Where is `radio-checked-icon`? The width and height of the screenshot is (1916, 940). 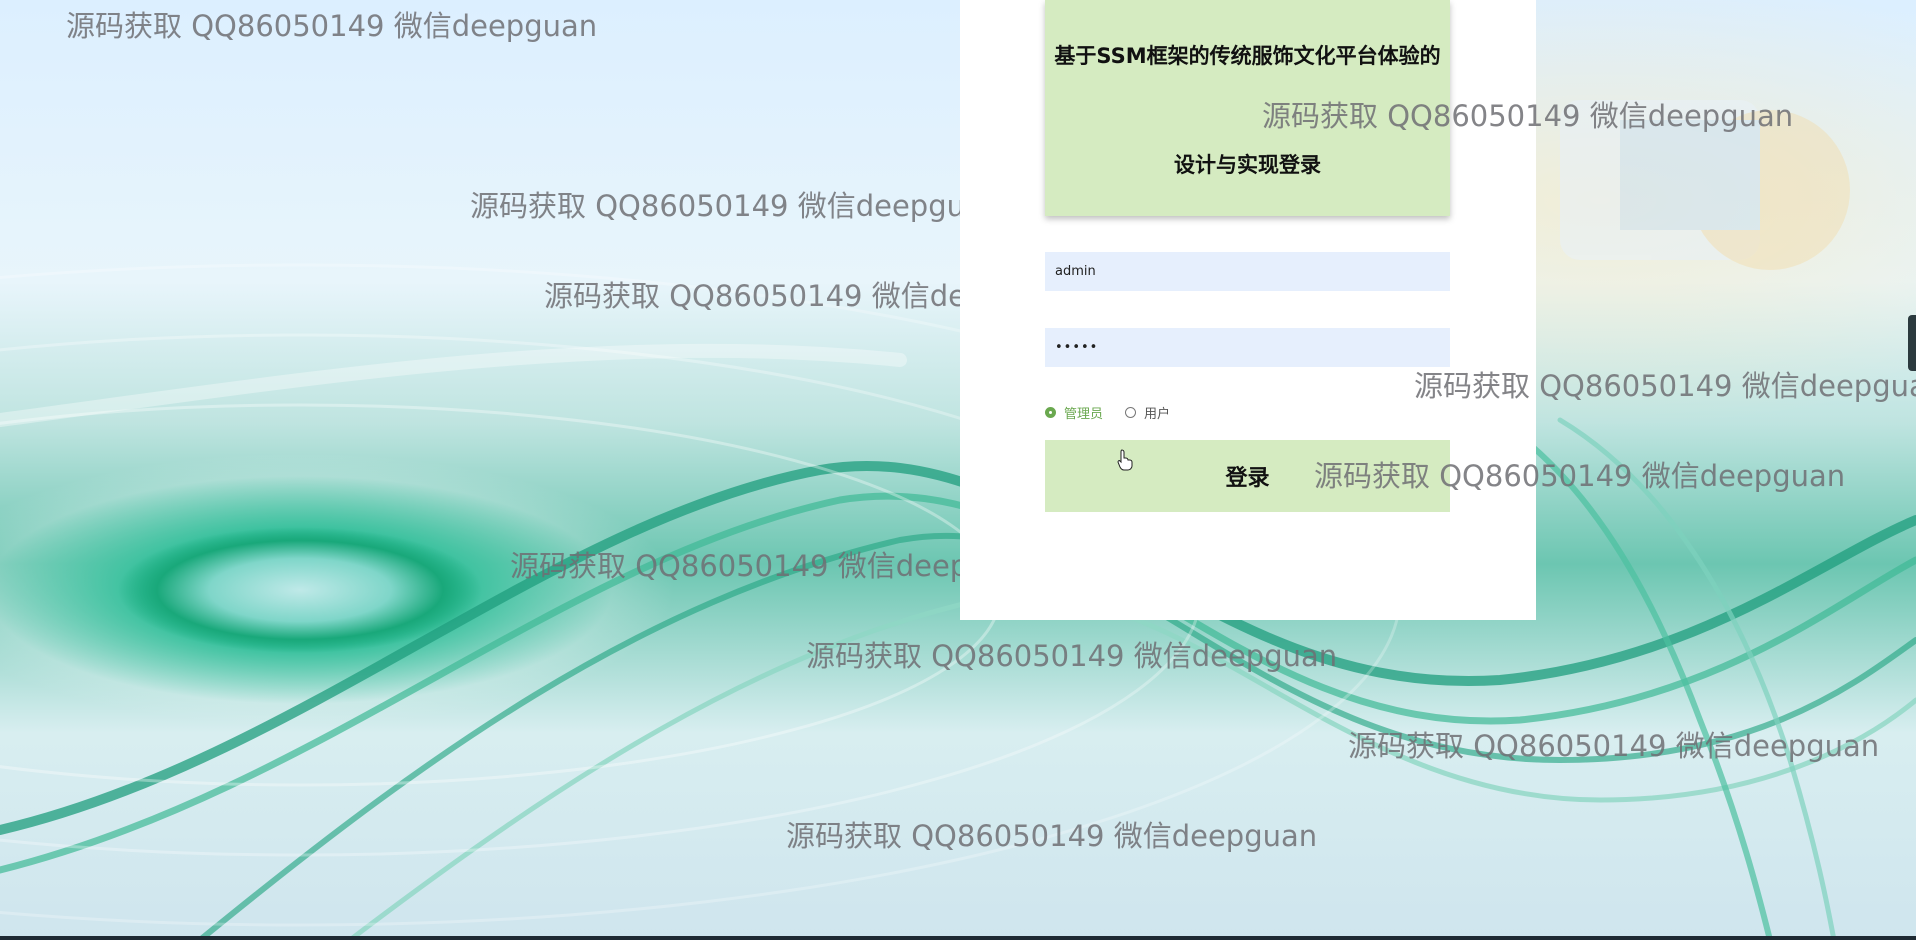 radio-checked-icon is located at coordinates (1050, 412).